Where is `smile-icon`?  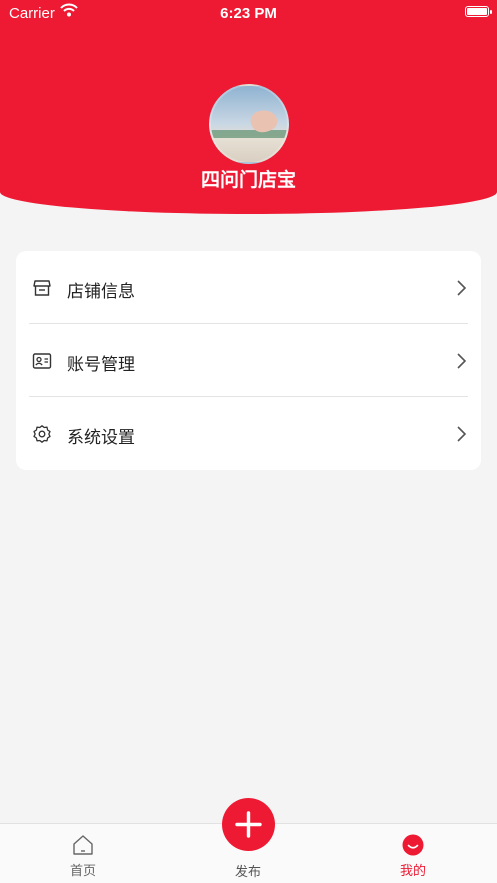 smile-icon is located at coordinates (413, 845).